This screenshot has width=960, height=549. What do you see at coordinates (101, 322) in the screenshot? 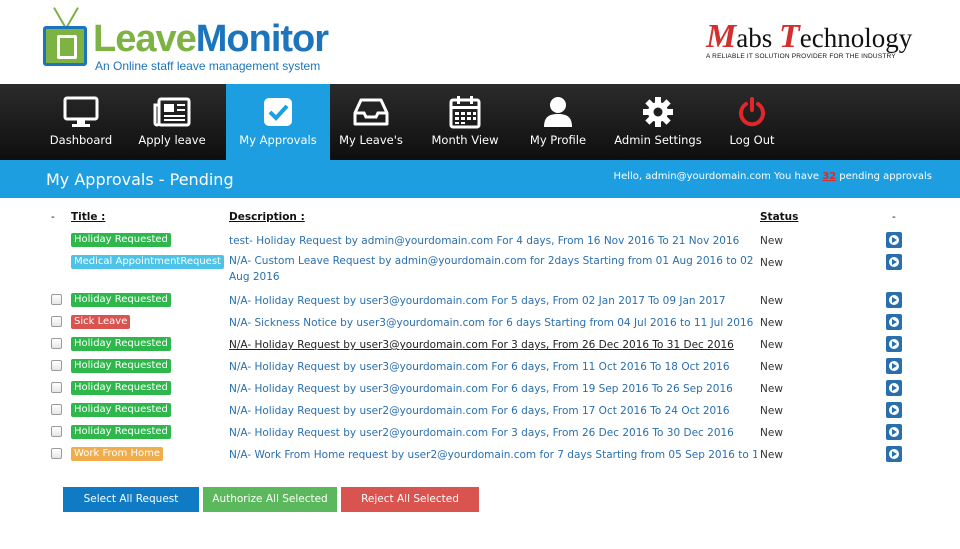
I see `leave-type-badge: Sick Leave` at bounding box center [101, 322].